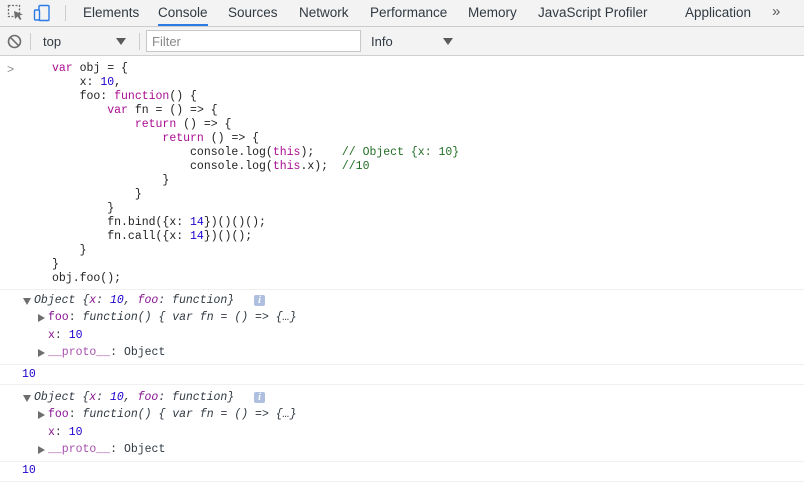 Image resolution: width=804 pixels, height=483 pixels. I want to click on device-toolbar-icon, so click(42, 13).